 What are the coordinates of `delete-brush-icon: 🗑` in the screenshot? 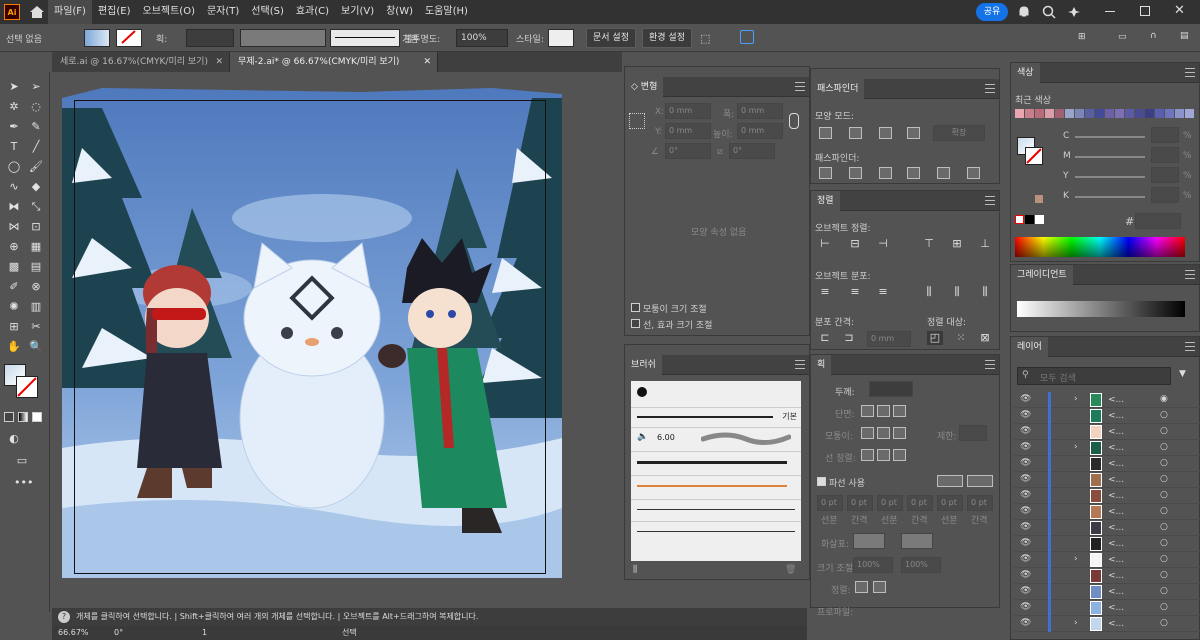 It's located at (790, 570).